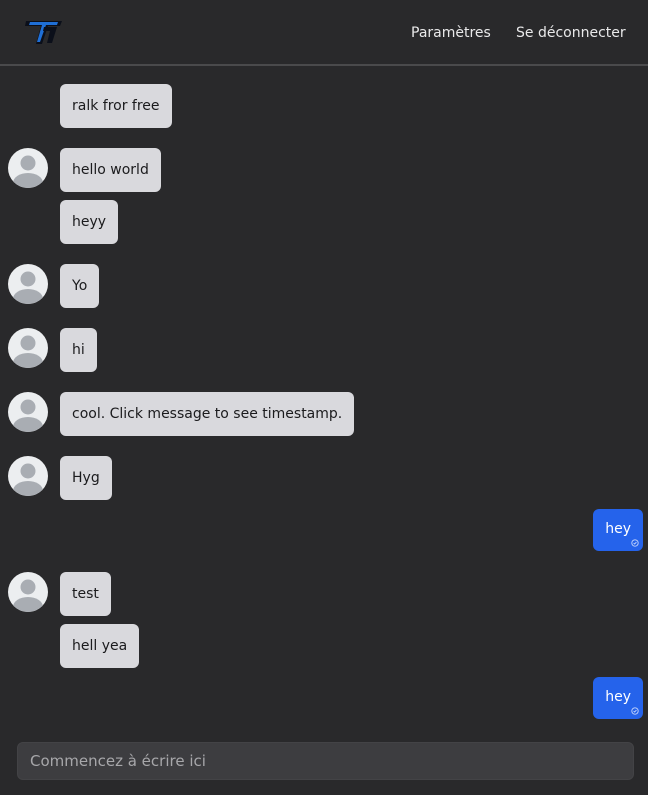 This screenshot has height=795, width=648. I want to click on settings-link: Paramètres, so click(451, 33).